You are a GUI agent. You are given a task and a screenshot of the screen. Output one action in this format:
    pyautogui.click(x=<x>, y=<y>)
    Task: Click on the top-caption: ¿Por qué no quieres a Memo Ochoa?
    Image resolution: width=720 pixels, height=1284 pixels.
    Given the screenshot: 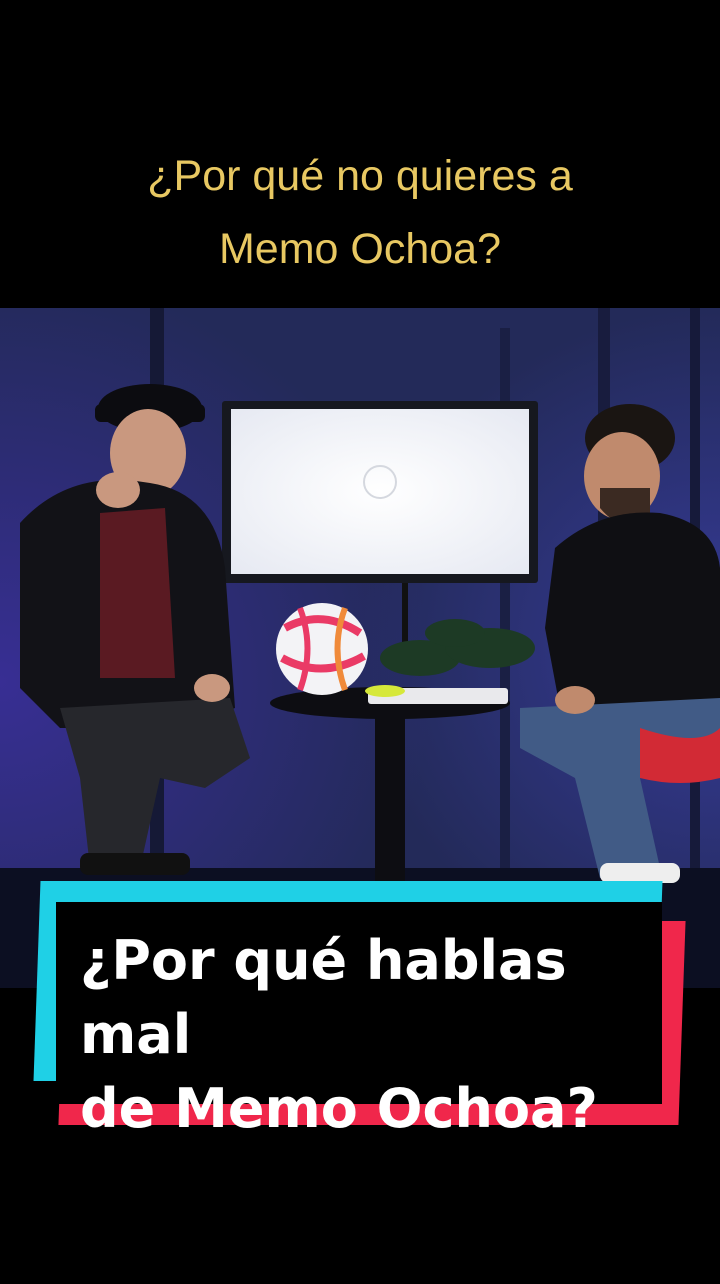 What is the action you would take?
    pyautogui.click(x=360, y=213)
    